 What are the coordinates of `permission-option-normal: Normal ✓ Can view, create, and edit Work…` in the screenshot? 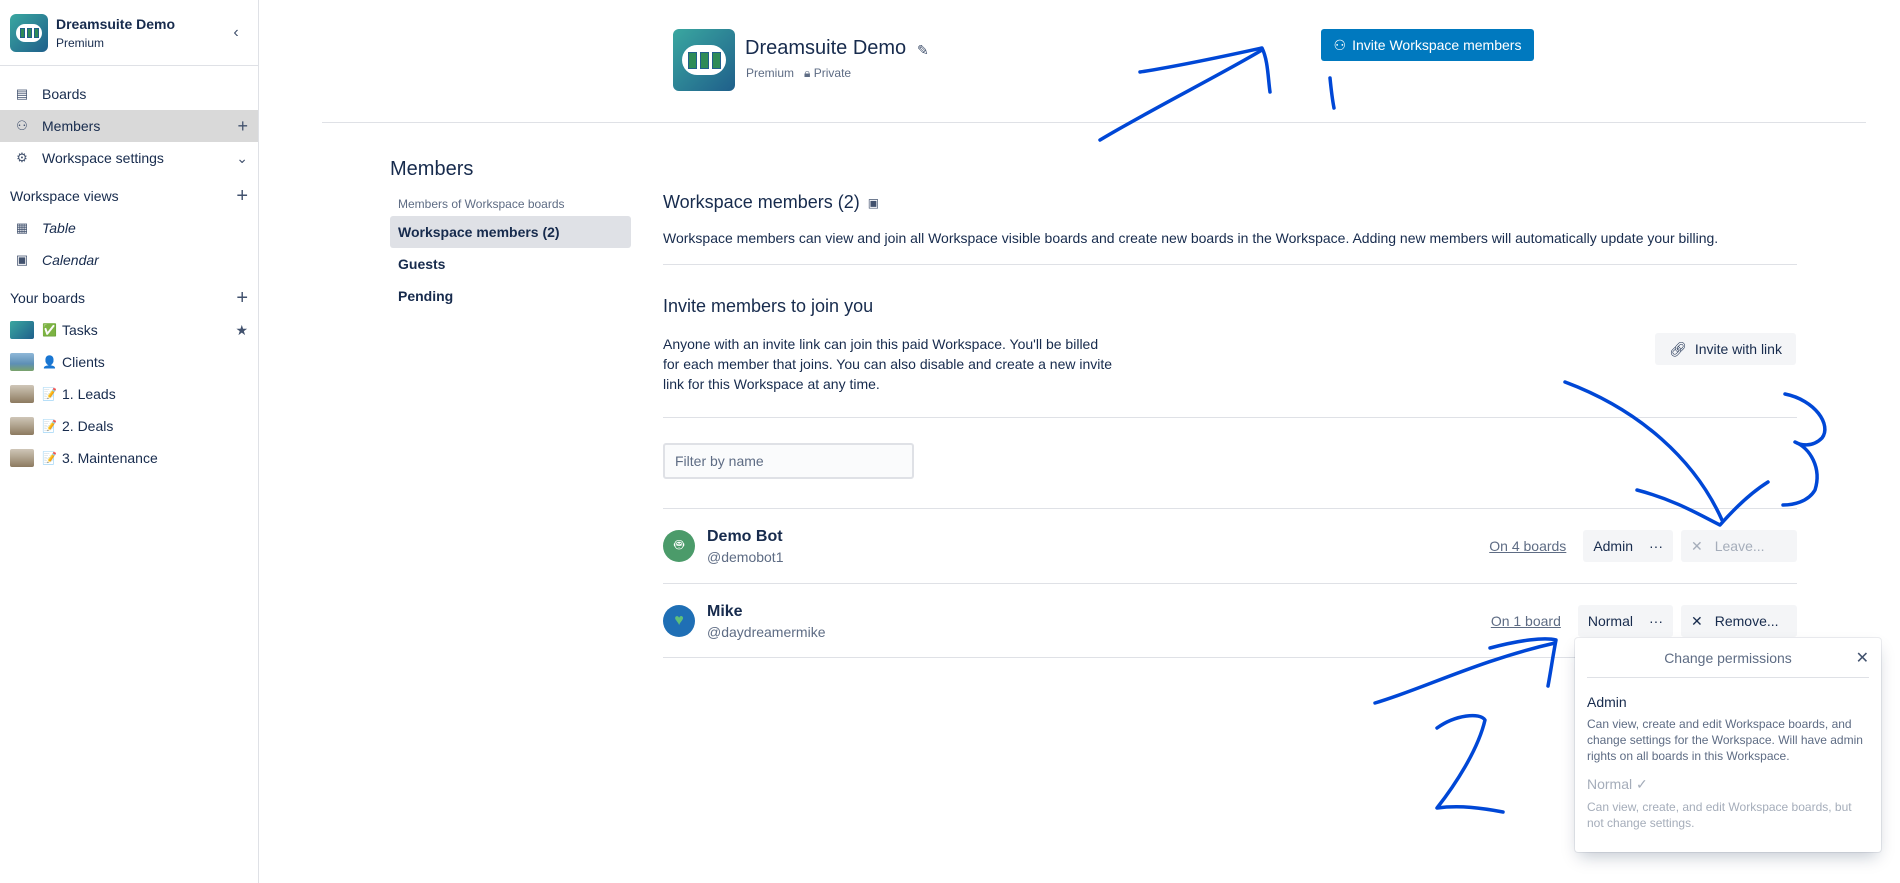 It's located at (1728, 803).